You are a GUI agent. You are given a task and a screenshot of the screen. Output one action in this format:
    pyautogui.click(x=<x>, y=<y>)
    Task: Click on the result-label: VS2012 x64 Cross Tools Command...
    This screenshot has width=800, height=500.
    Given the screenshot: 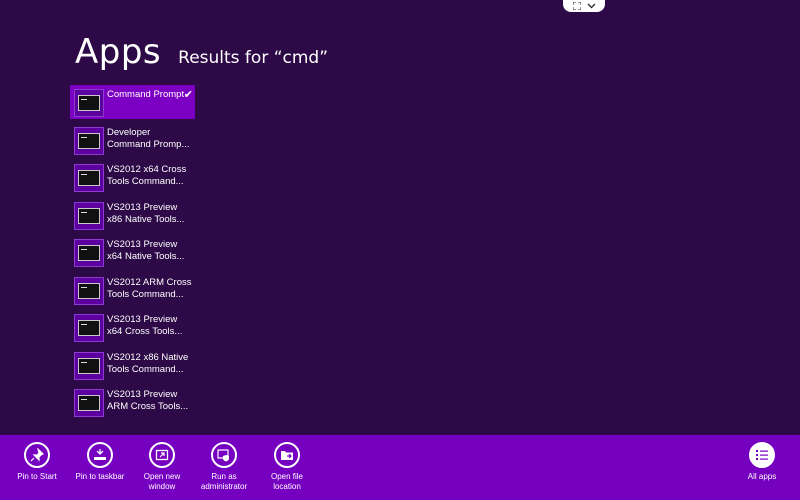 What is the action you would take?
    pyautogui.click(x=147, y=175)
    